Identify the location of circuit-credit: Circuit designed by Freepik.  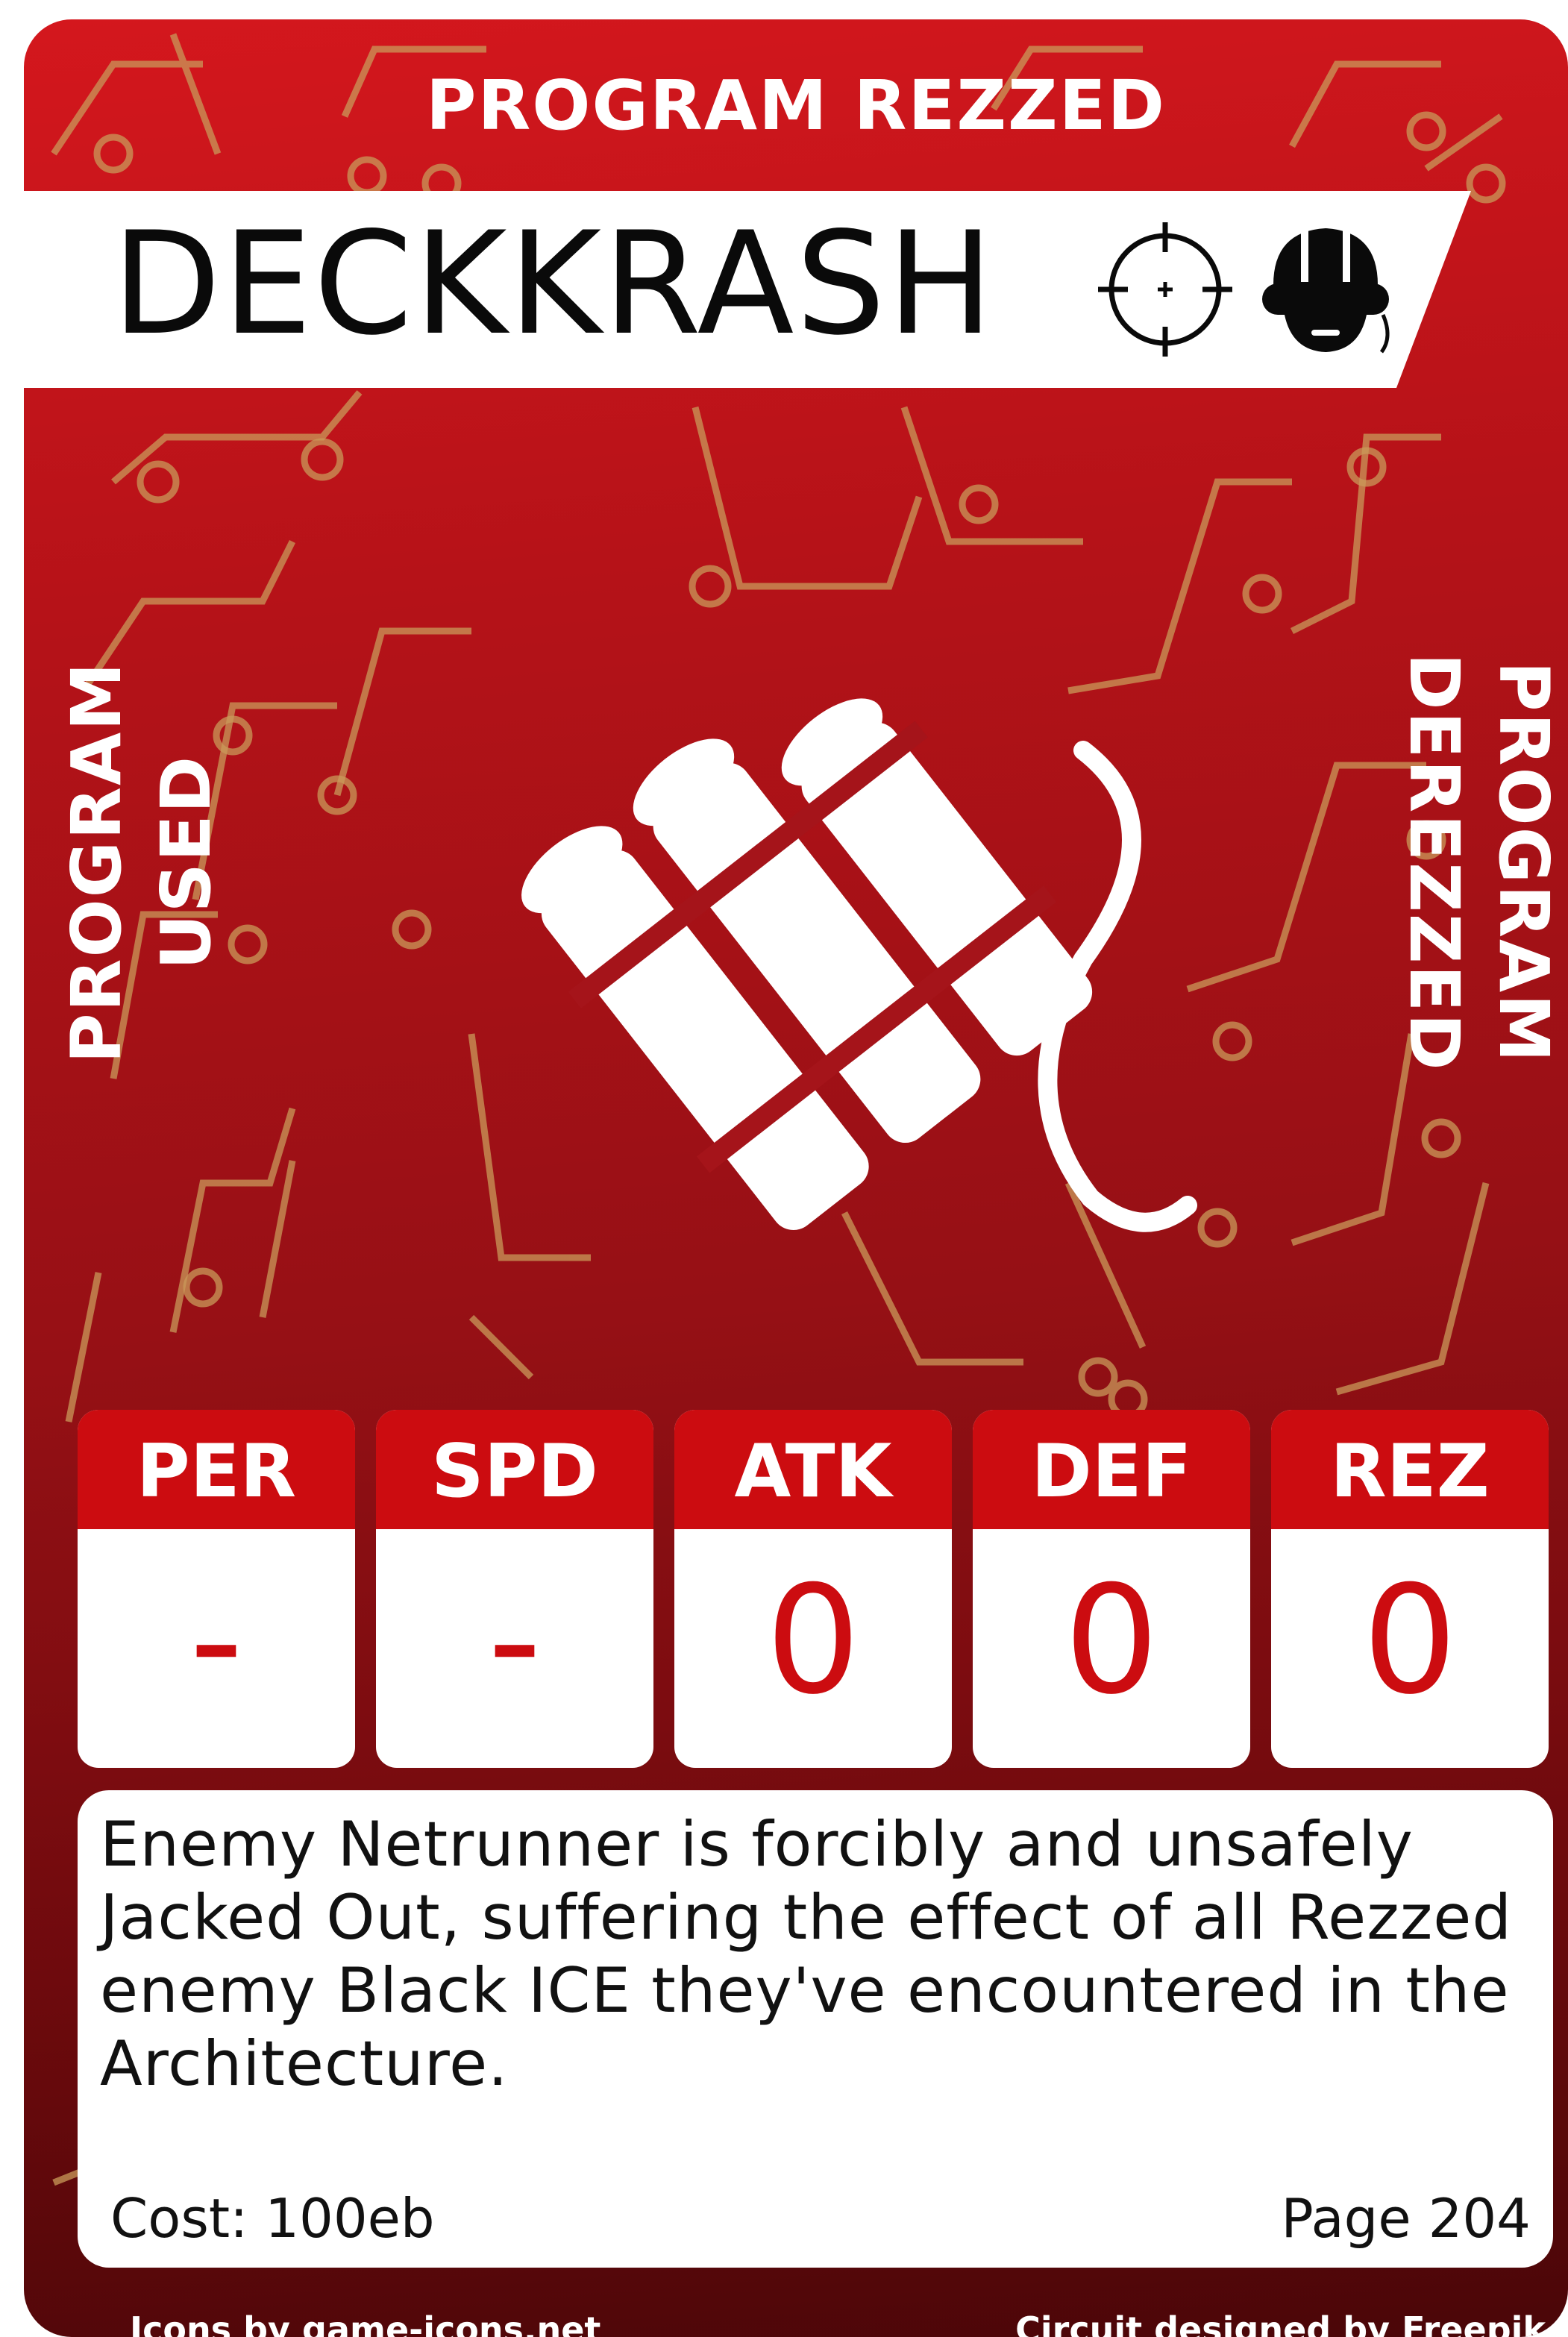
(1280, 2323).